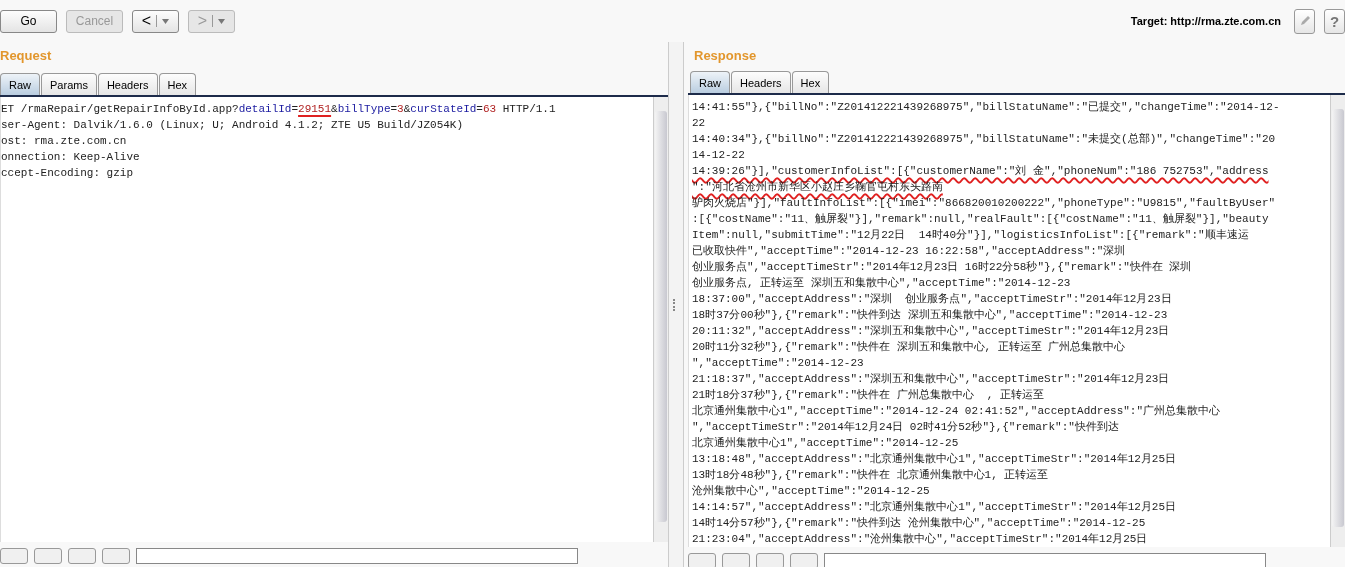  I want to click on response-line: 21时18分37秒"},{"remark":"快件在 广州总集散中心 , 正转运至, so click(869, 395).